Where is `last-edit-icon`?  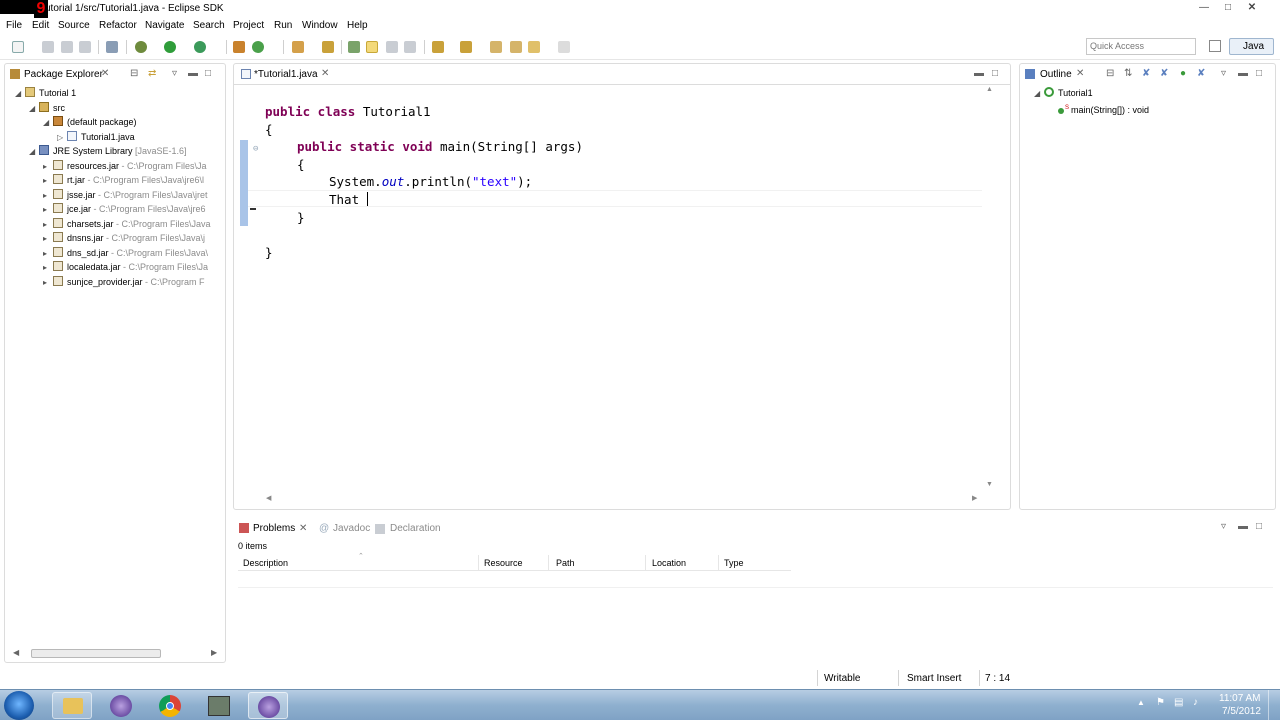
last-edit-icon is located at coordinates (496, 47).